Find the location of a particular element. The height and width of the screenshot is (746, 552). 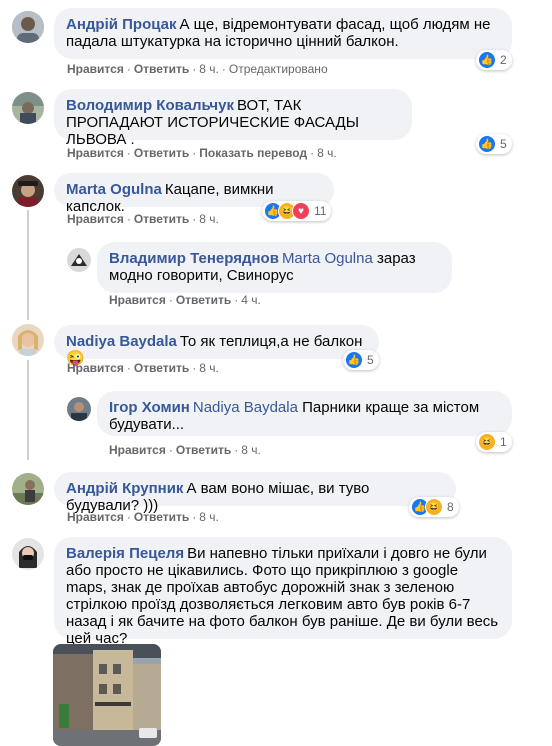

comment-bubble: Nadiya Baydala То як теплиця,а не балкон😜 is located at coordinates (216, 346).